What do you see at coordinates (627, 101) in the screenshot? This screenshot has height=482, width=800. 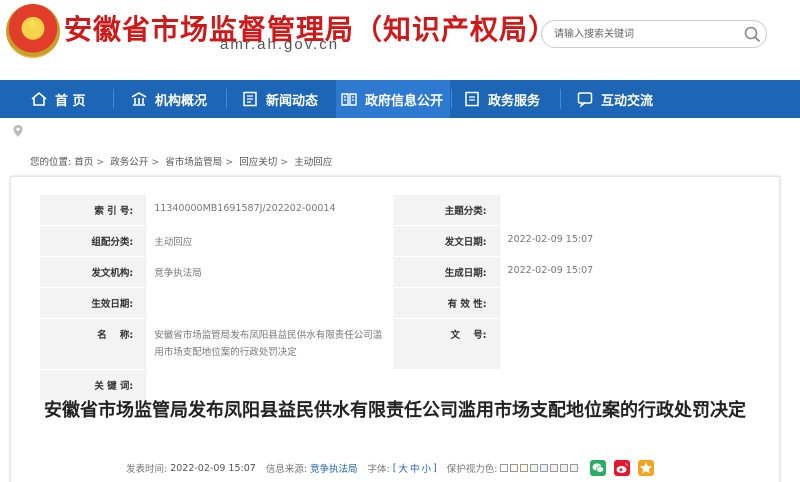 I see `nav-label: 互动交流` at bounding box center [627, 101].